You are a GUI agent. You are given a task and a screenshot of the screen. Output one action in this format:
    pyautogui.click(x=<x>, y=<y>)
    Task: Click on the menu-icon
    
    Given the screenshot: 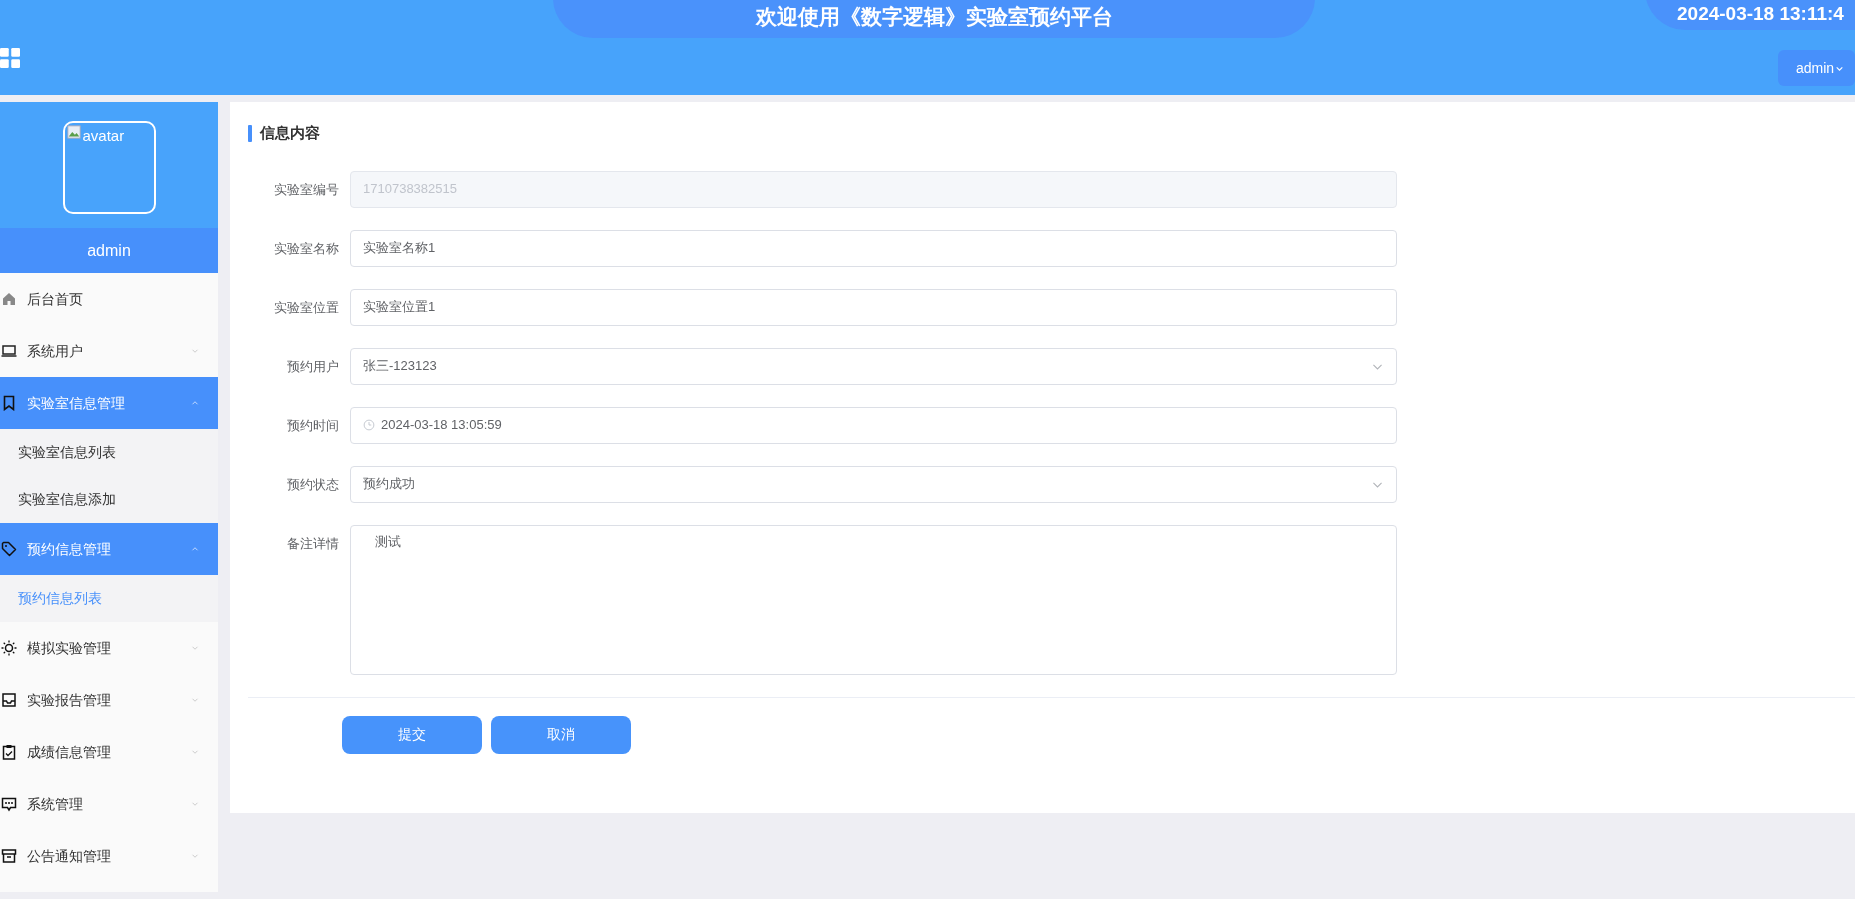 What is the action you would take?
    pyautogui.click(x=10, y=58)
    